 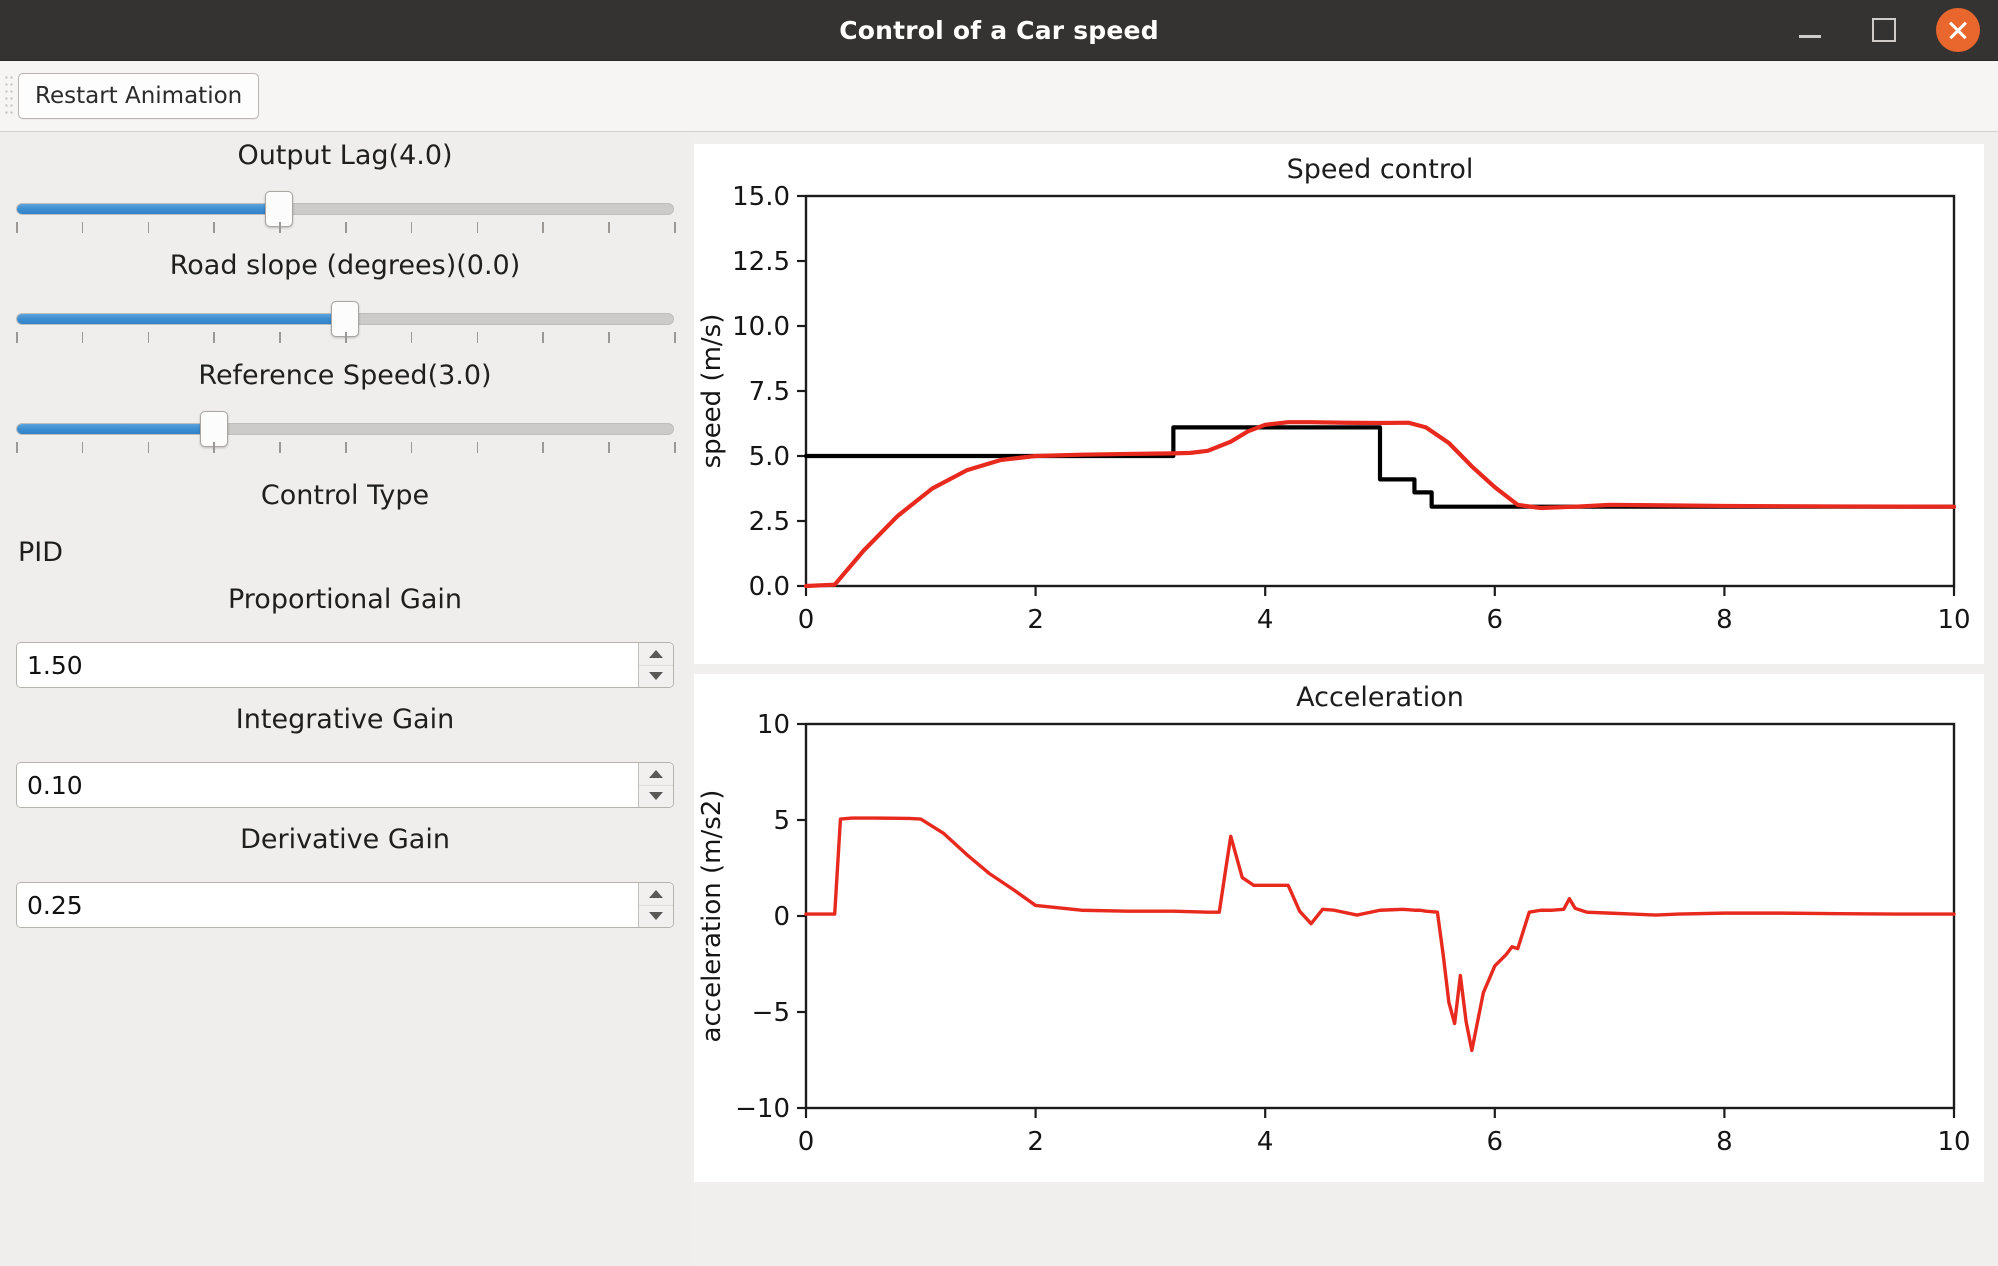 I want to click on y-tick-label: −5, so click(x=771, y=1013).